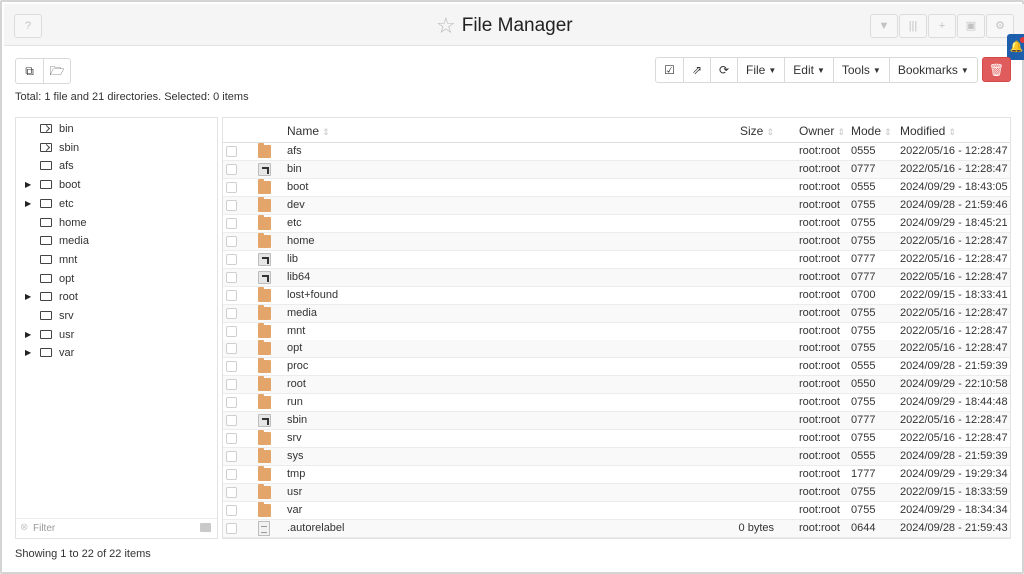 This screenshot has height=574, width=1024. Describe the element at coordinates (446, 26) in the screenshot. I see `star-icon: ☆` at that location.